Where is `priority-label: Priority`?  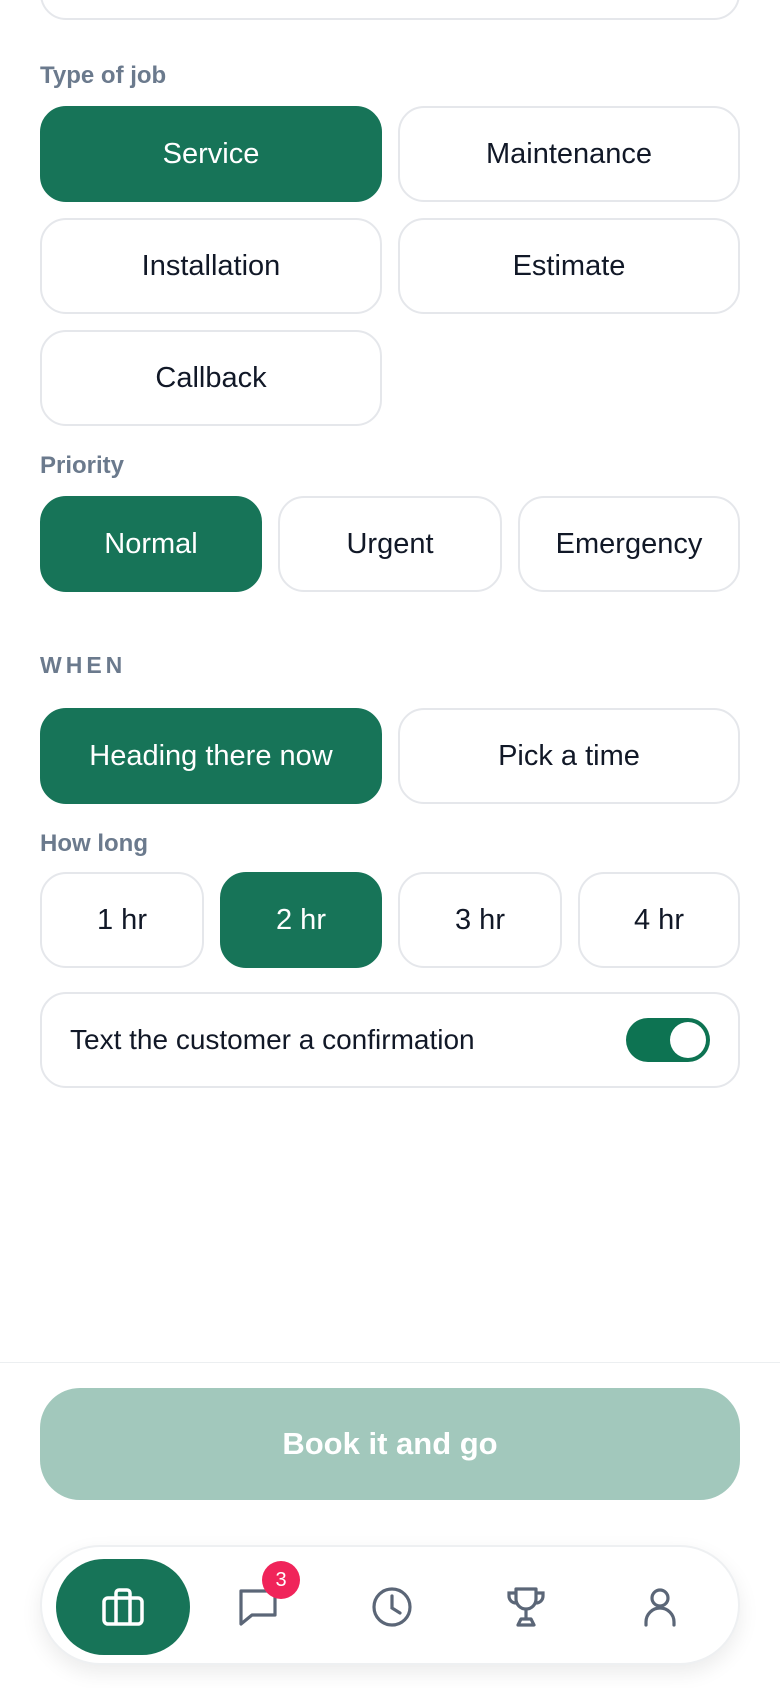
priority-label: Priority is located at coordinates (82, 465).